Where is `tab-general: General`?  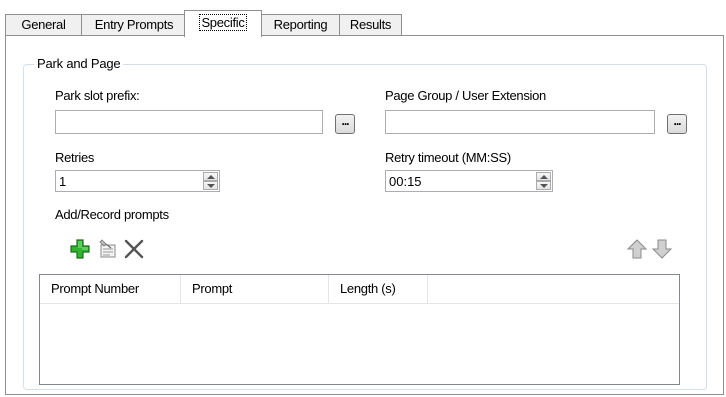 tab-general: General is located at coordinates (43, 24).